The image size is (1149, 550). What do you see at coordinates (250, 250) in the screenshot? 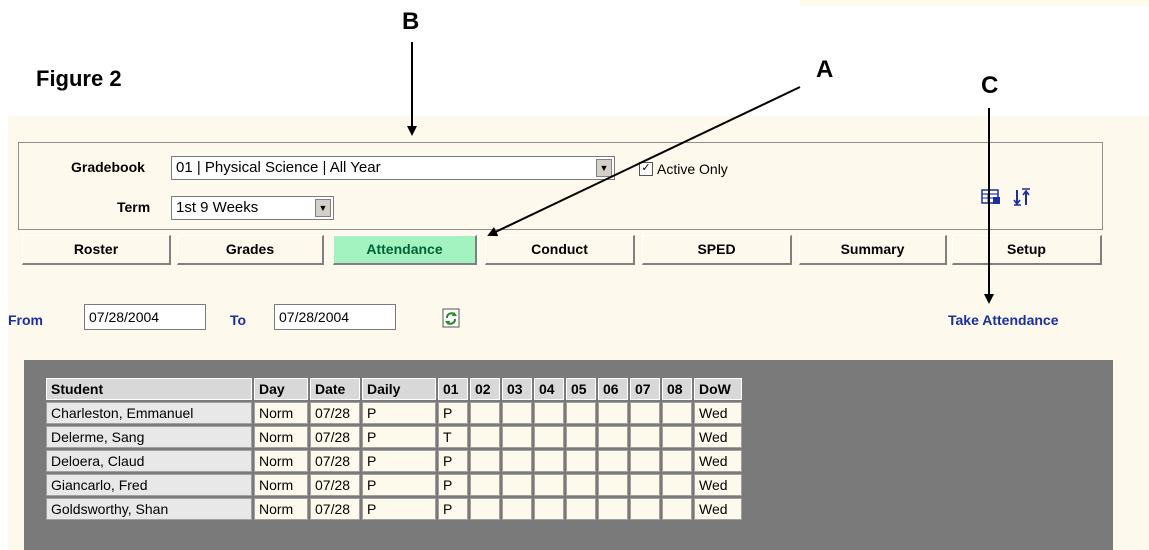
I see `tab-grades: Grades` at bounding box center [250, 250].